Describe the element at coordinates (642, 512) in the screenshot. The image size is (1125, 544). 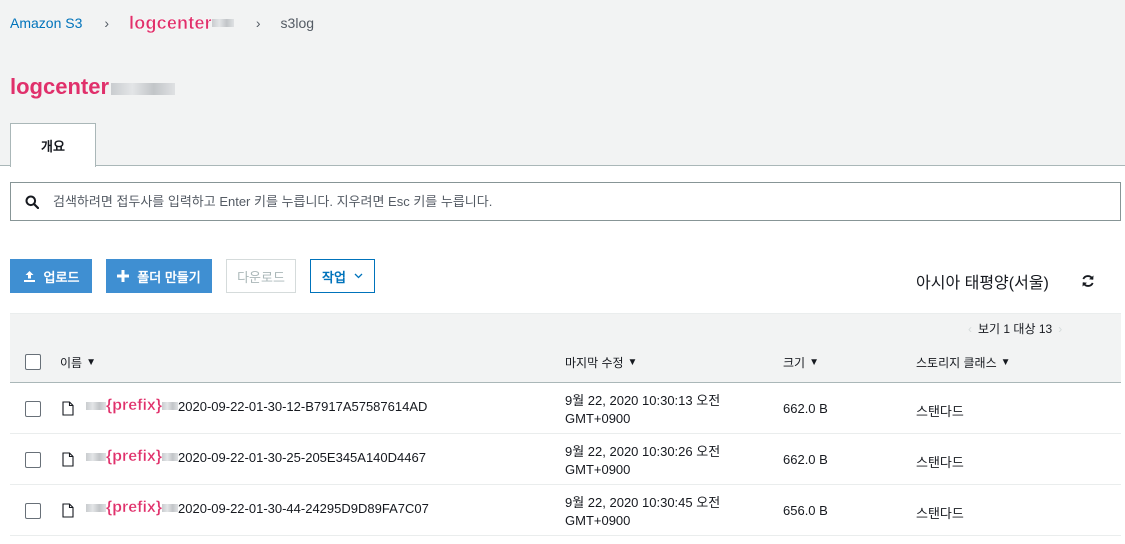
I see `last-modified-cell: 9월 22, 2020 10:30:45 오전 GMT+0900` at that location.